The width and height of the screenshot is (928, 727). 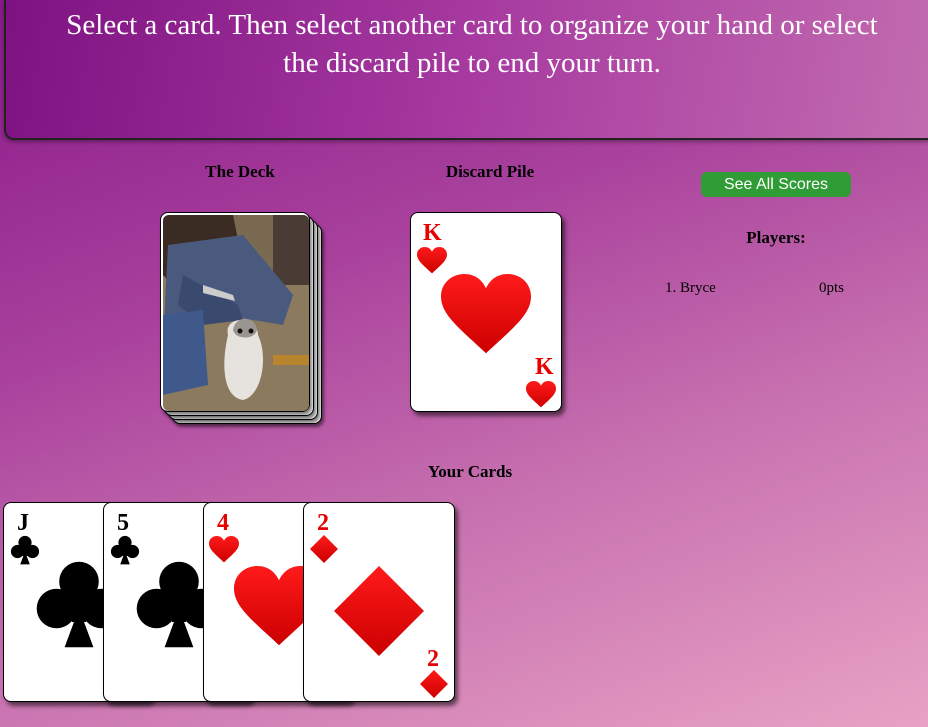 What do you see at coordinates (240, 171) in the screenshot?
I see `deck-label: The Deck` at bounding box center [240, 171].